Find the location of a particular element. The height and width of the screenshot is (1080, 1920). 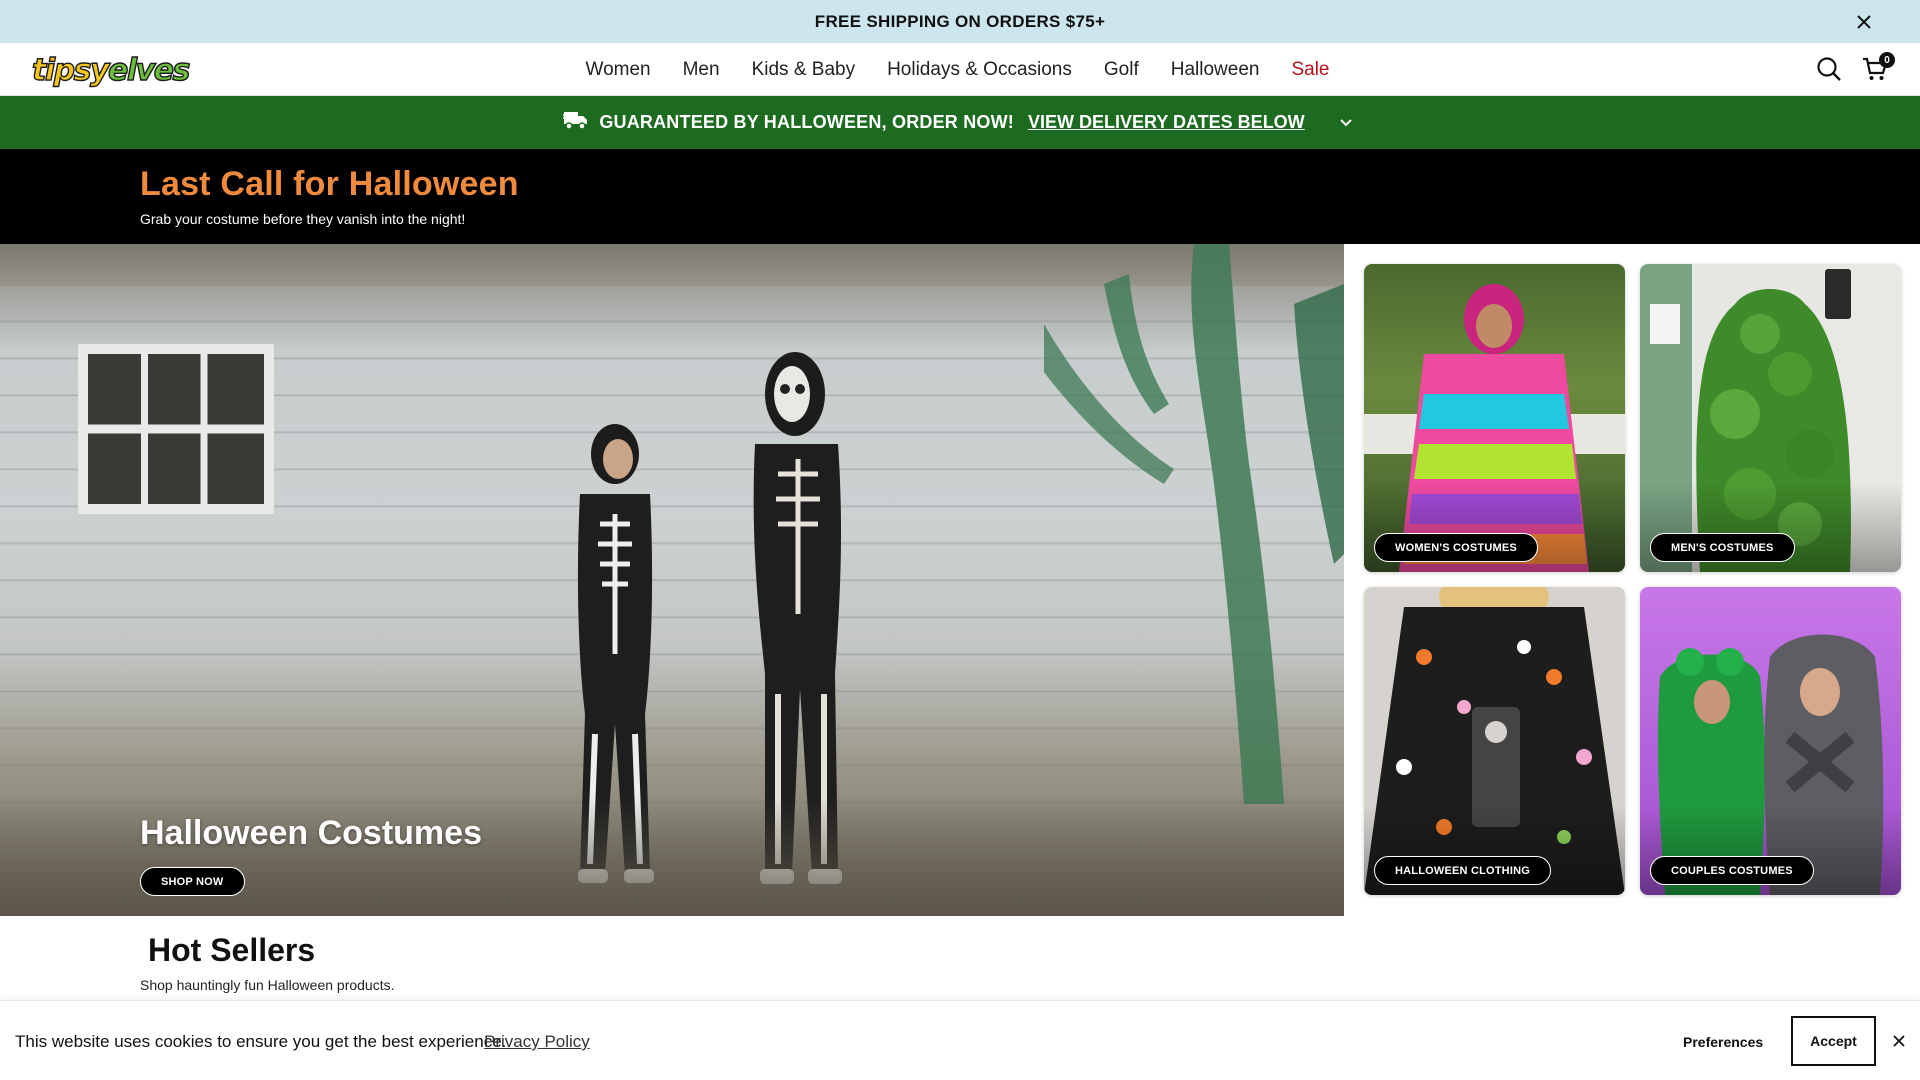

tile-halloween-clothing: HALLOWEEN CLOTHING is located at coordinates (1494, 741).